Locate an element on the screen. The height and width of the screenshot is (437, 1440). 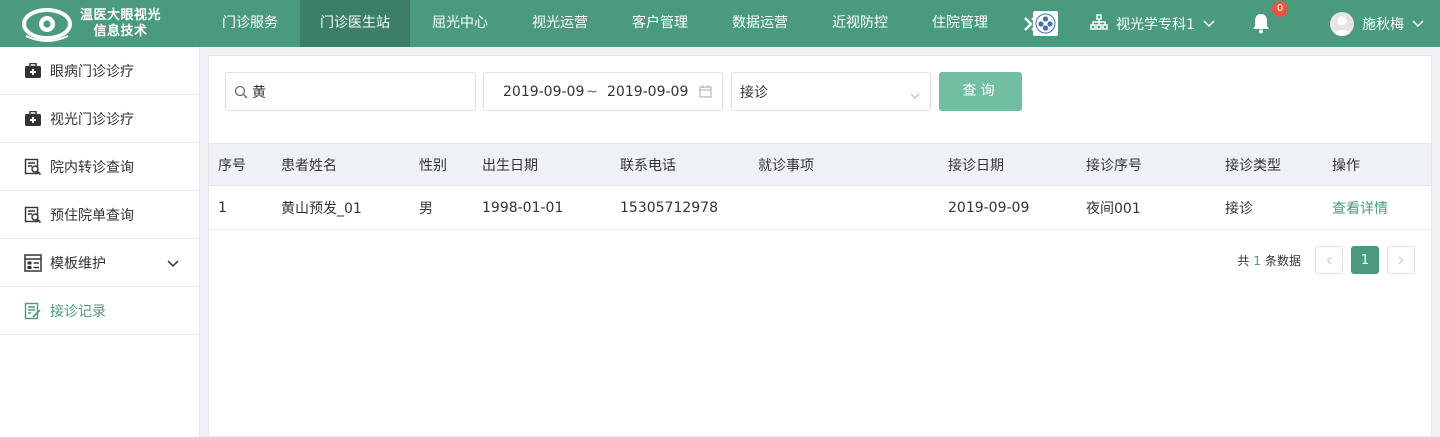
cell-index: 1 is located at coordinates (222, 207).